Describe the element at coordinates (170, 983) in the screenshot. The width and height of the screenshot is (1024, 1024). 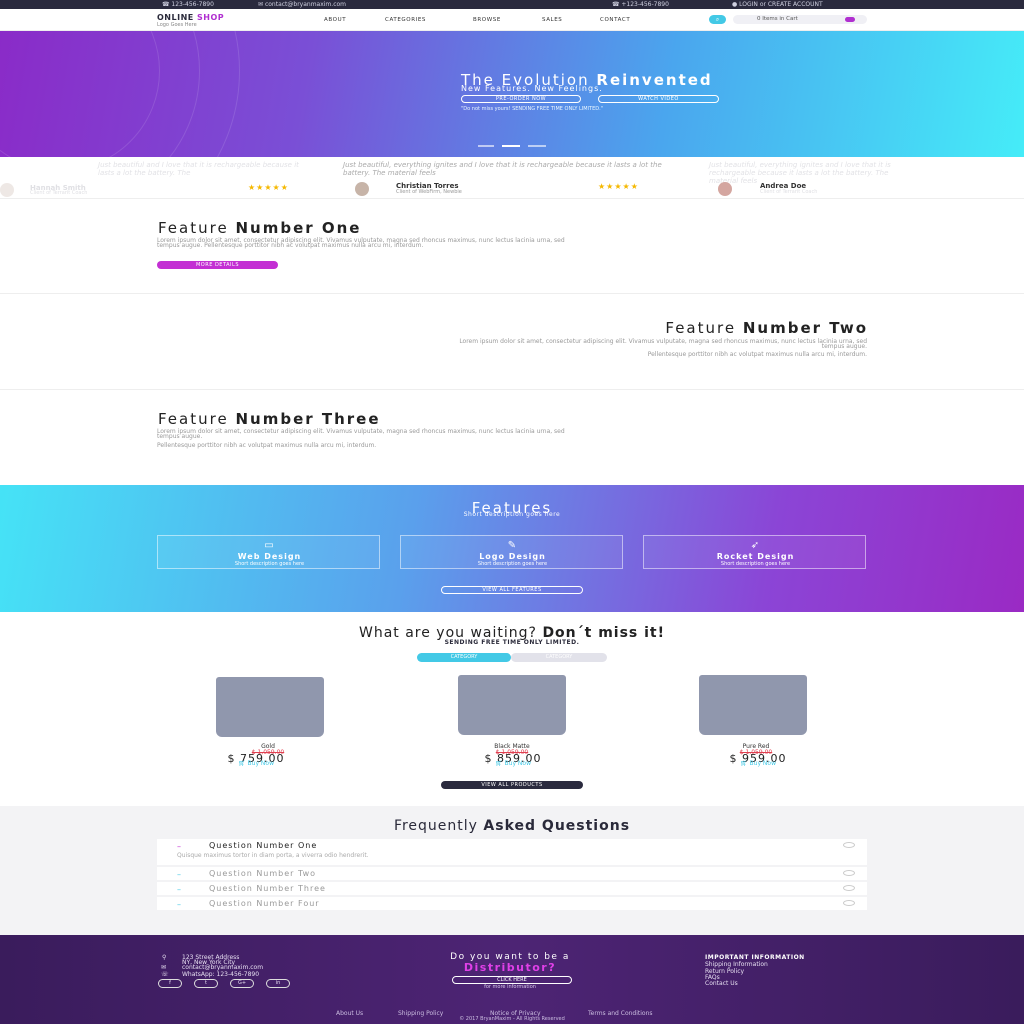
I see `facebook-icon: f` at that location.